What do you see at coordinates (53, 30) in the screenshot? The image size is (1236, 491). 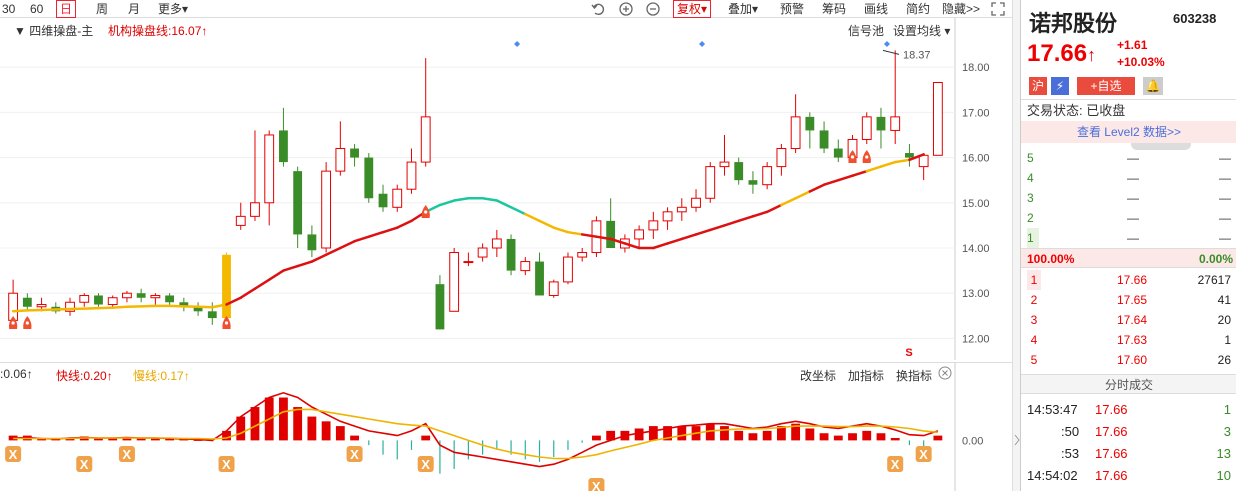 I see `indicator-name: ▼ 四维操盘-主` at bounding box center [53, 30].